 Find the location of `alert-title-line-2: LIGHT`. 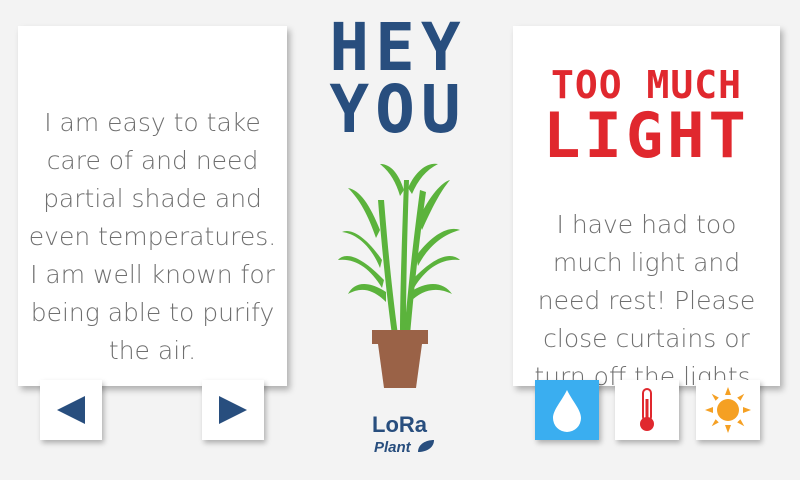

alert-title-line-2: LIGHT is located at coordinates (646, 135).